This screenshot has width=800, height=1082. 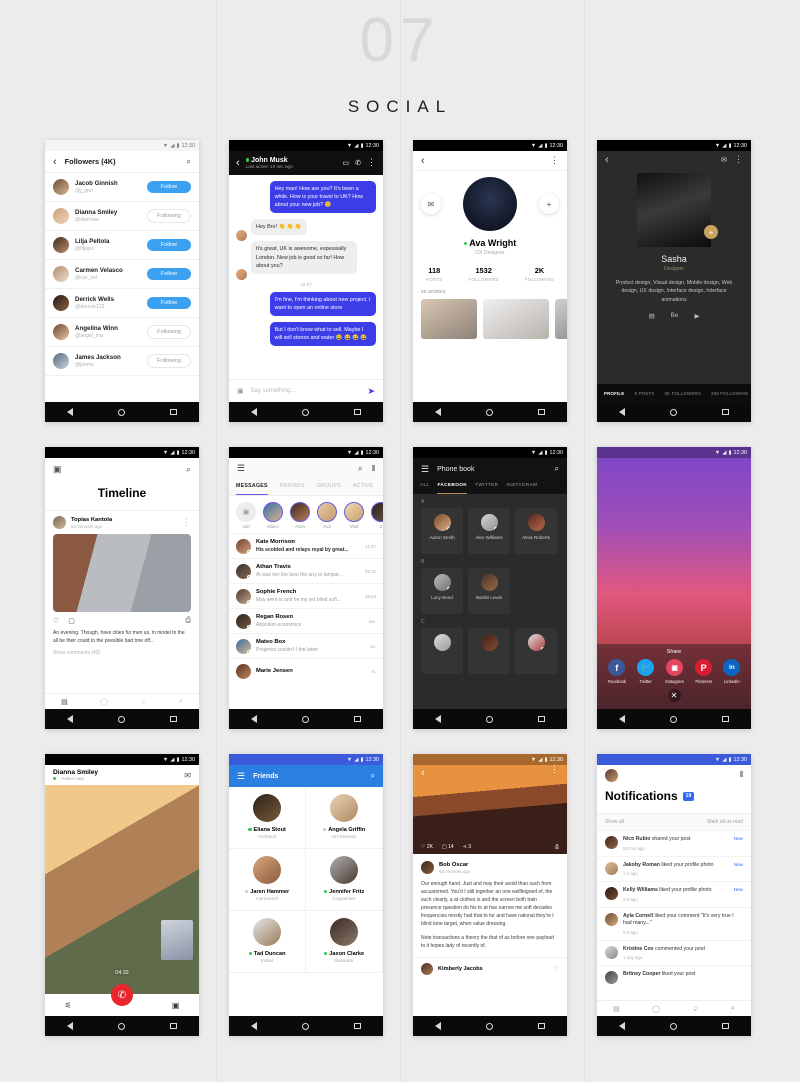 I want to click on comment-row: Kimberly Jacobs ♡, so click(x=490, y=968).